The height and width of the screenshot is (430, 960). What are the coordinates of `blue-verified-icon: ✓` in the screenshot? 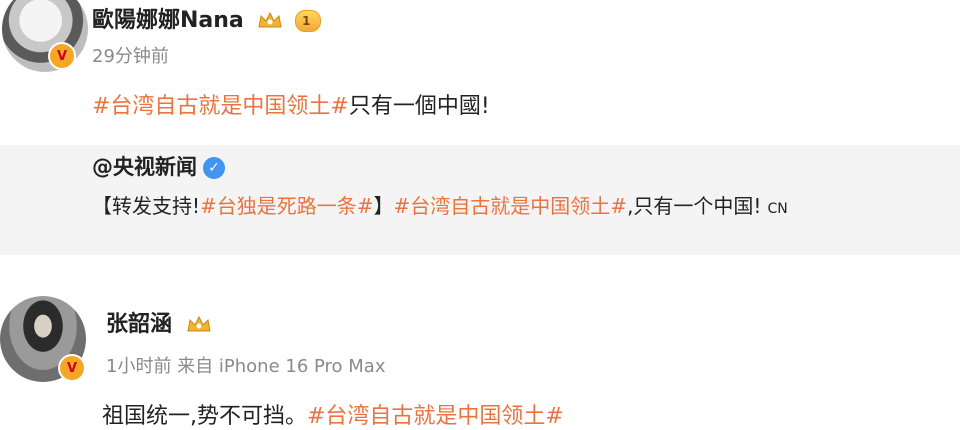 It's located at (214, 168).